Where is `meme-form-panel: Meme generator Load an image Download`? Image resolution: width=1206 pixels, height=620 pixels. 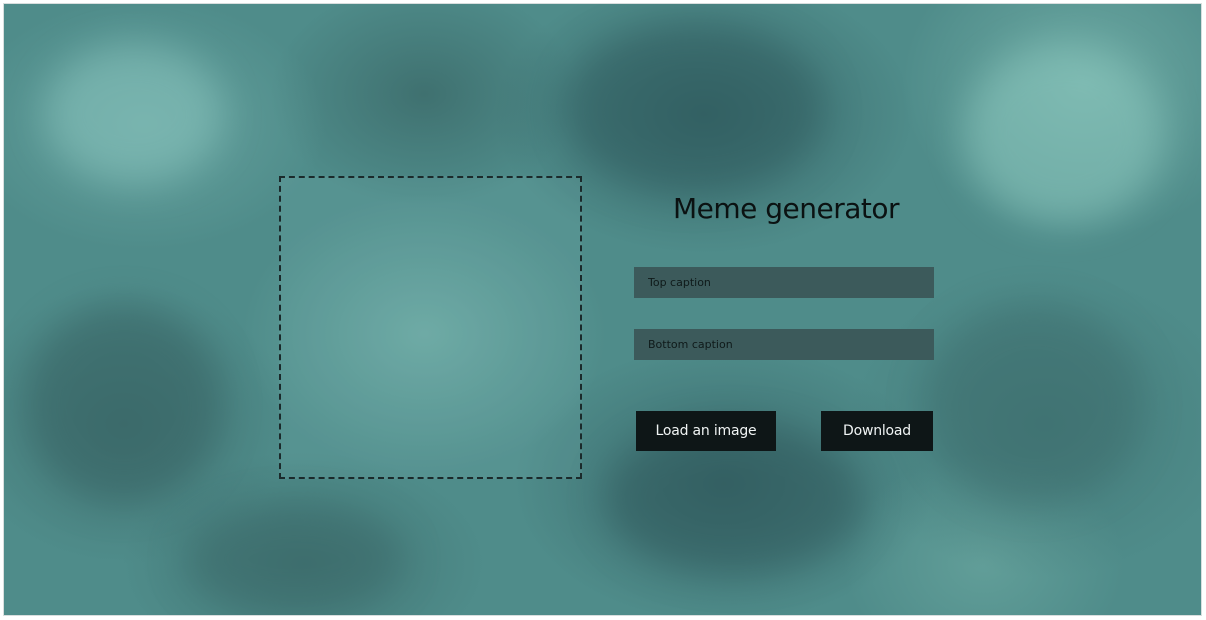
meme-form-panel: Meme generator Load an image Download is located at coordinates (784, 319).